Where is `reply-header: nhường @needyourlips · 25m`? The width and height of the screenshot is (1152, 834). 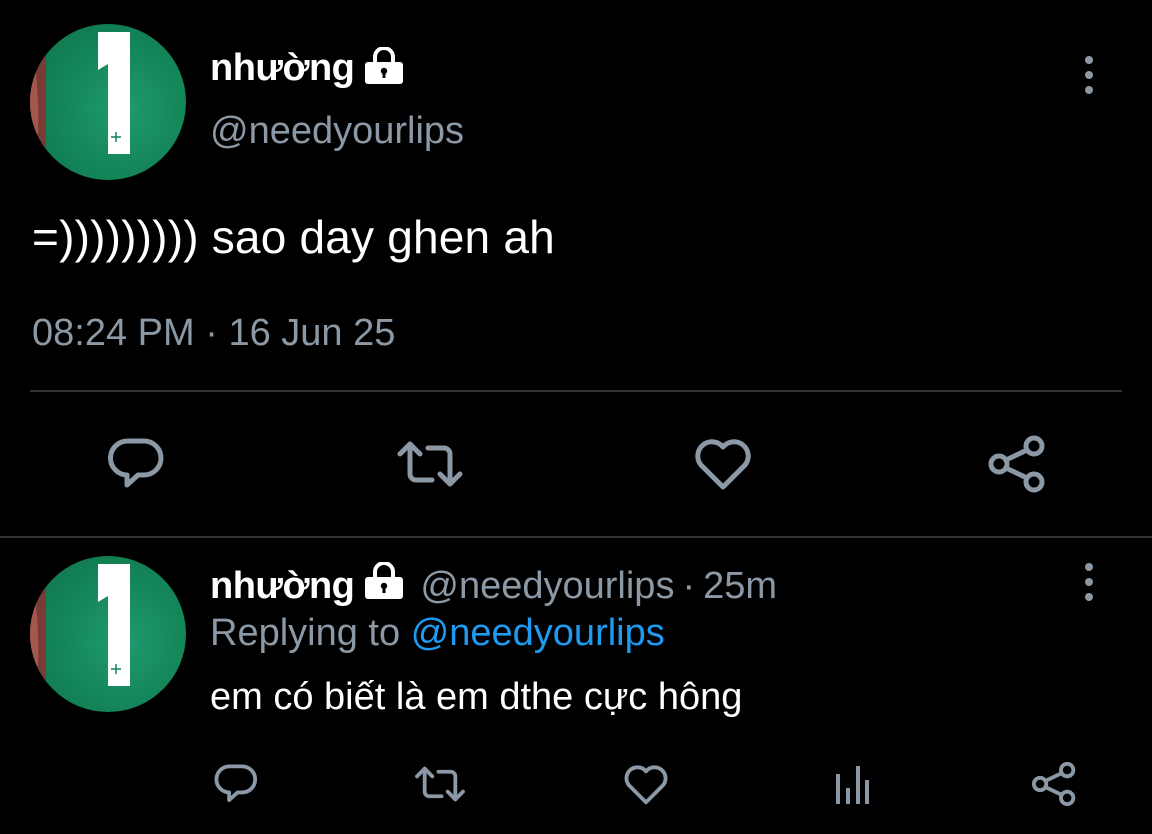 reply-header: nhường @needyourlips · 25m is located at coordinates (494, 585).